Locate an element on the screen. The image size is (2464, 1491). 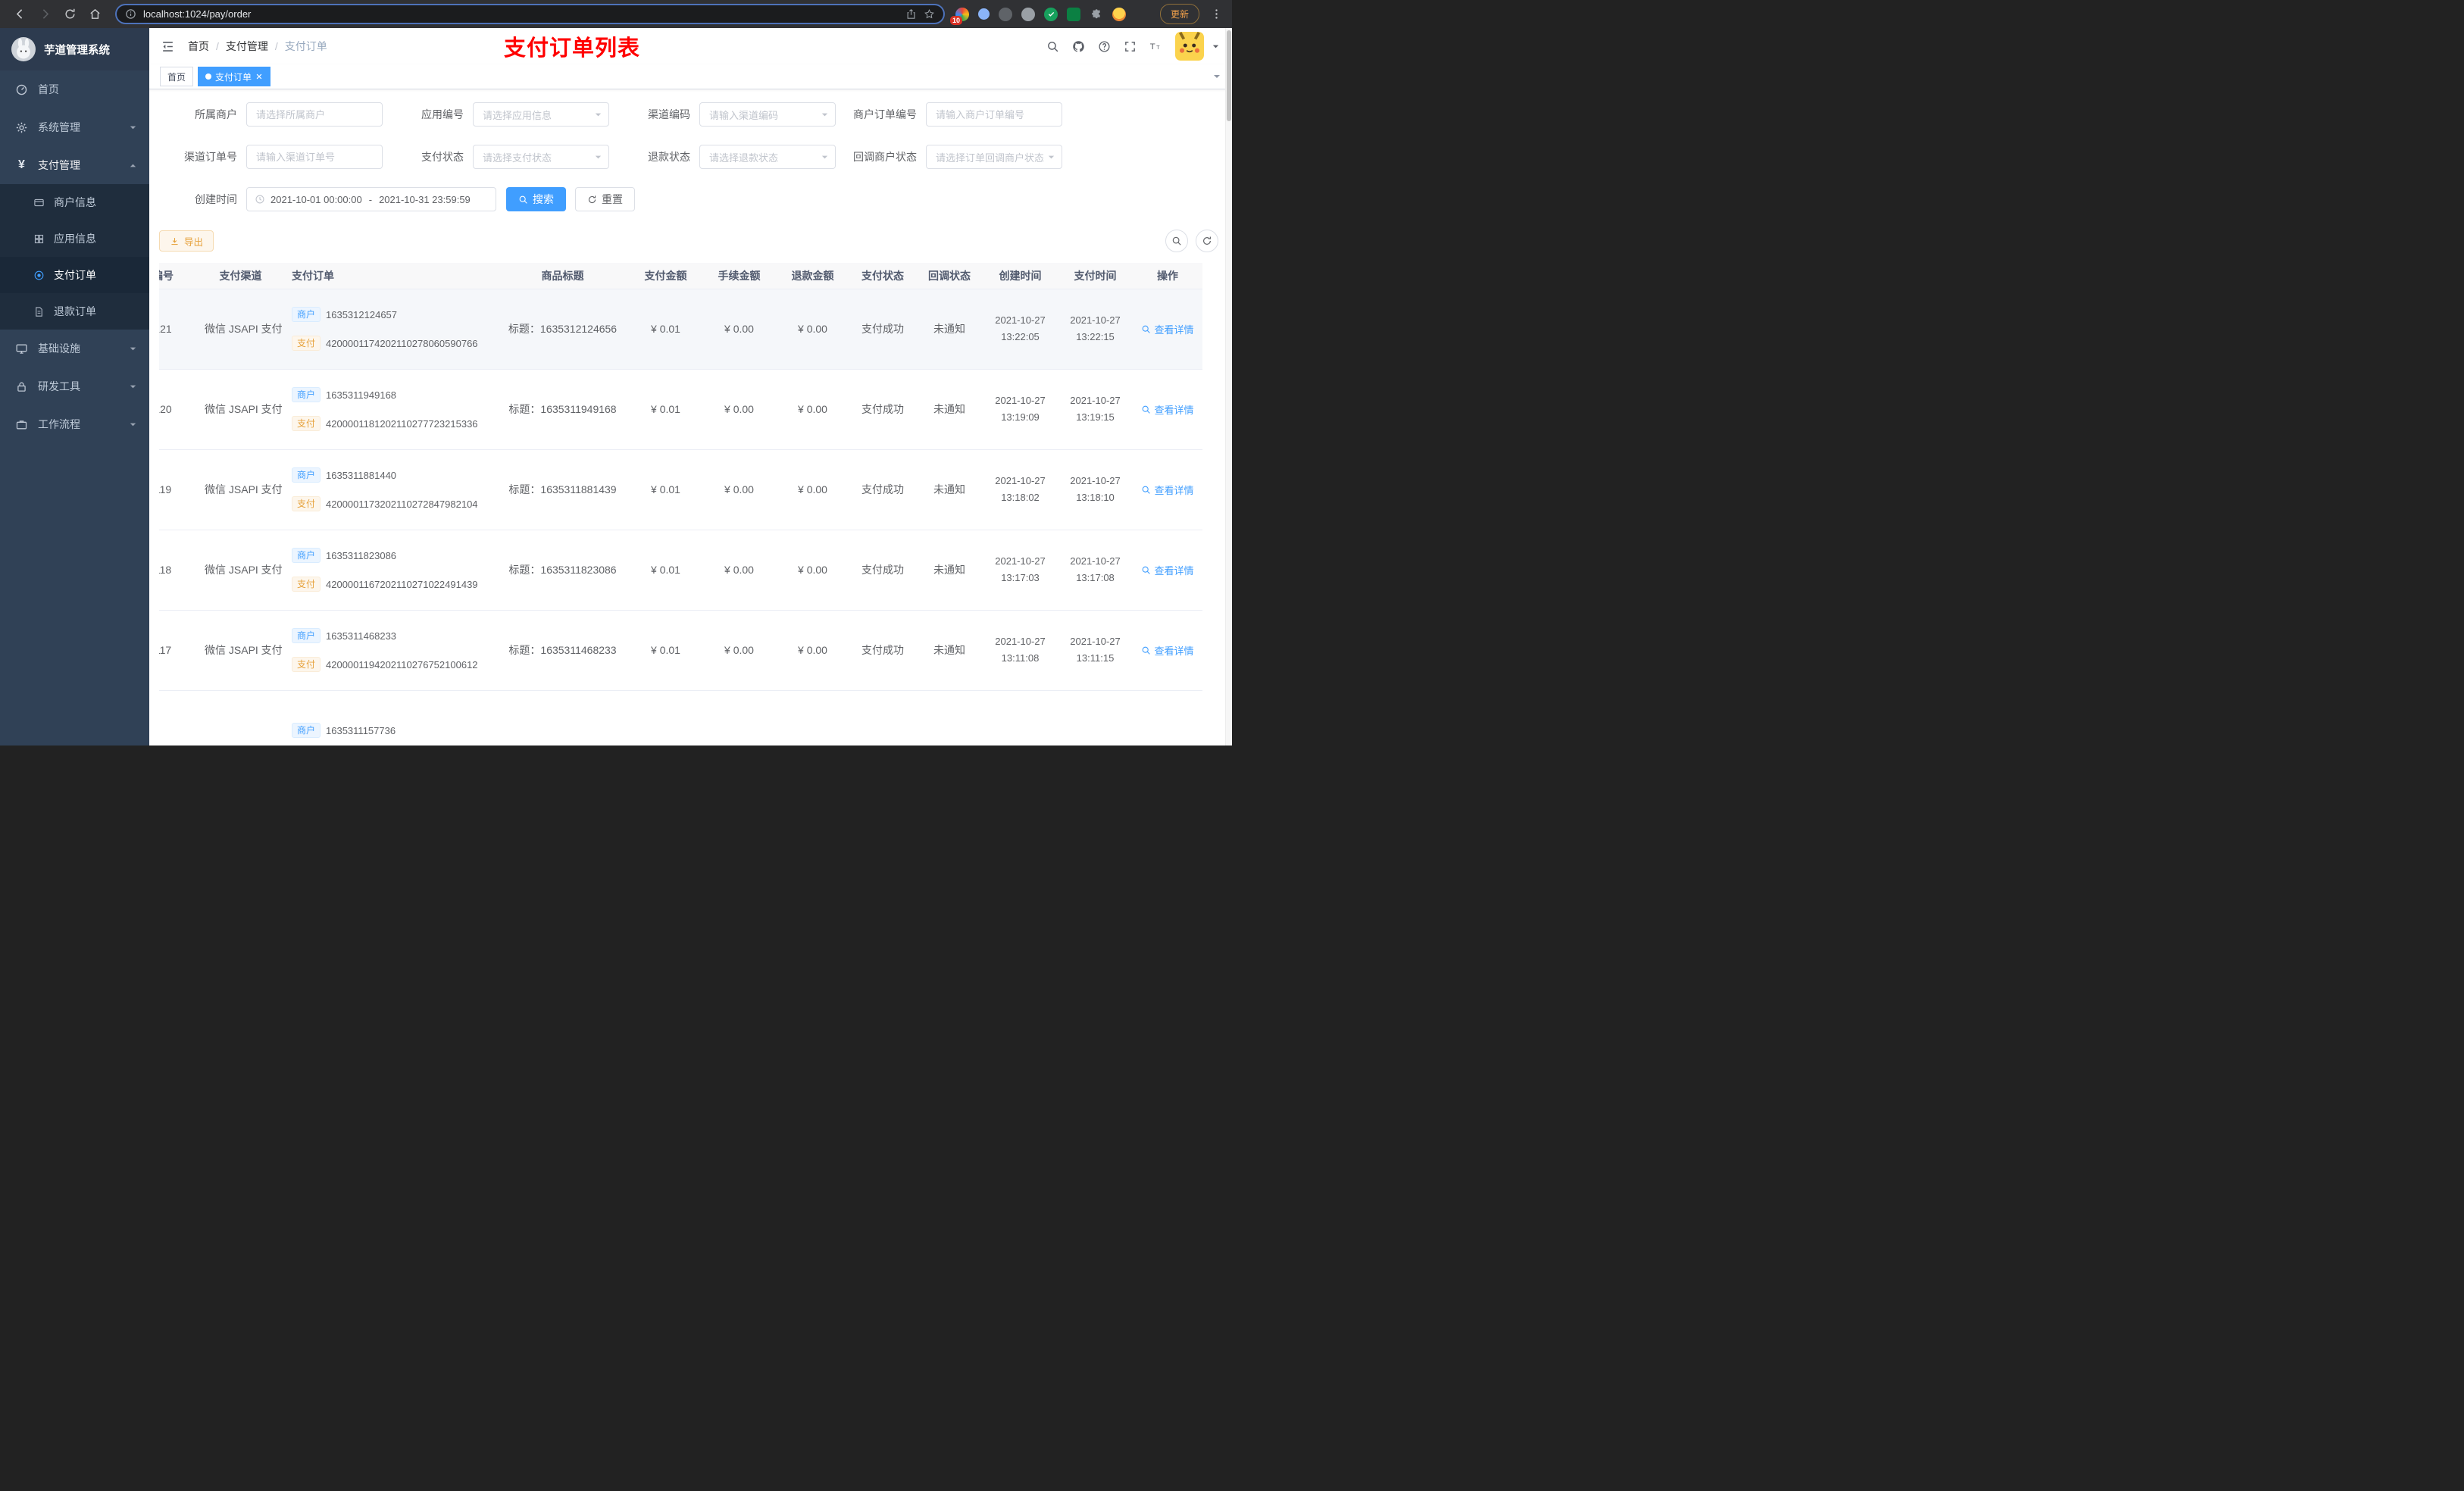
sidebar-item-infra: 基础设施 is located at coordinates (74, 348).